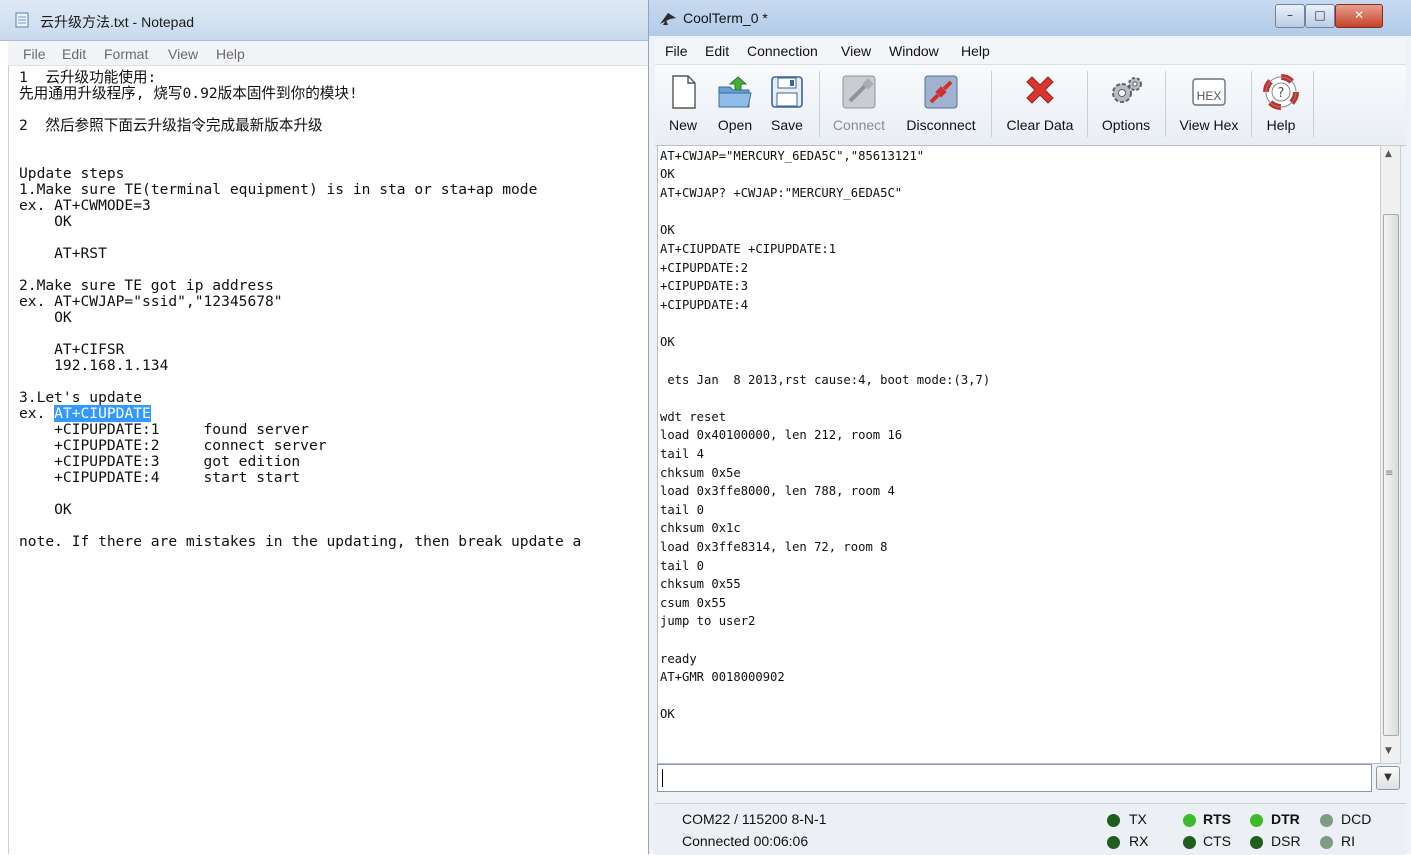  What do you see at coordinates (1256, 842) in the screenshot?
I see `dsr-led-icon` at bounding box center [1256, 842].